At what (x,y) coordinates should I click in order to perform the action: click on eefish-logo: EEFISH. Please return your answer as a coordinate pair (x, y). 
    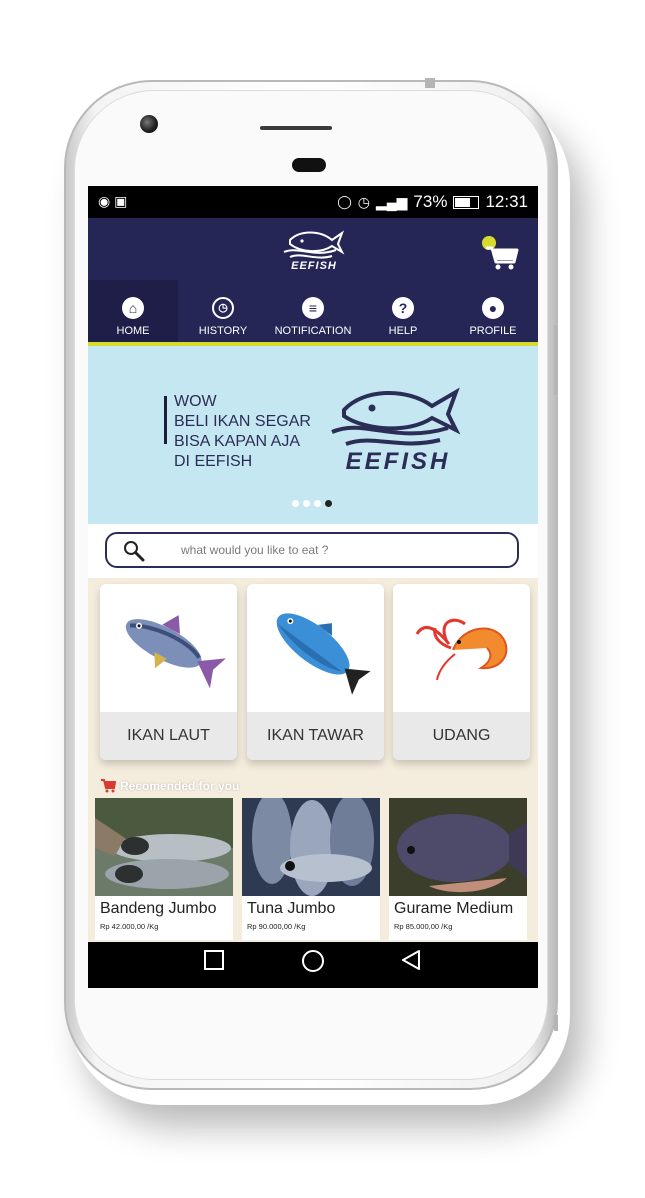
    Looking at the image, I should click on (314, 253).